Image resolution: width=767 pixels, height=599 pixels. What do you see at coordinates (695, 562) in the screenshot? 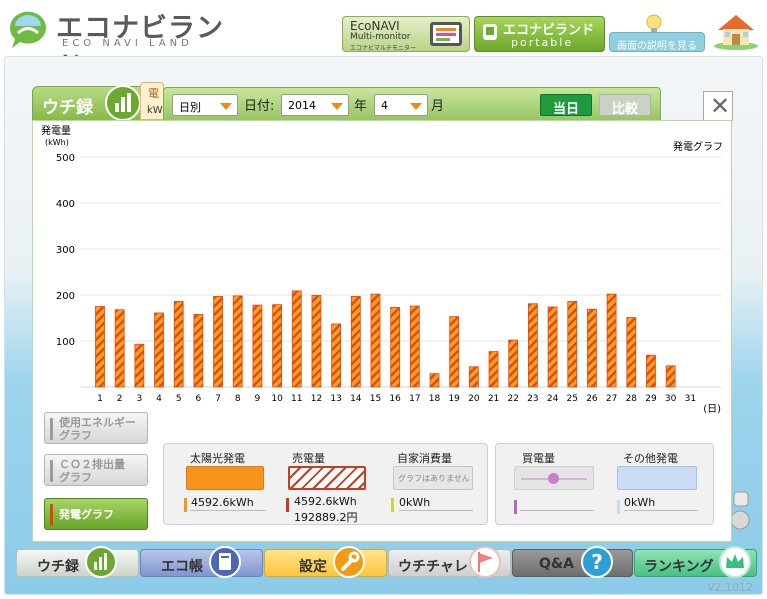
I see `nav-ranking: ランキング` at bounding box center [695, 562].